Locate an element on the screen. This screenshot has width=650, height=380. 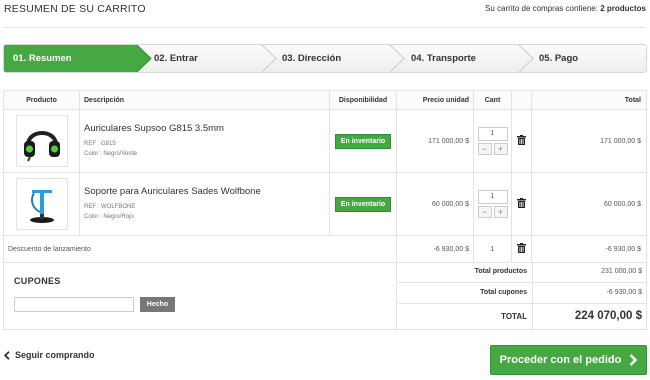
continue-shopping-link: Seguir comprando is located at coordinates (49, 355).